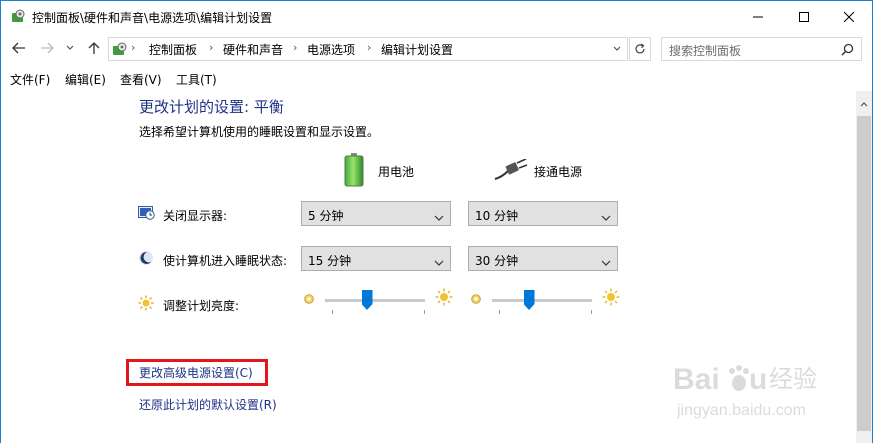 The height and width of the screenshot is (443, 873). What do you see at coordinates (196, 79) in the screenshot?
I see `menu-tools: 工具(T)` at bounding box center [196, 79].